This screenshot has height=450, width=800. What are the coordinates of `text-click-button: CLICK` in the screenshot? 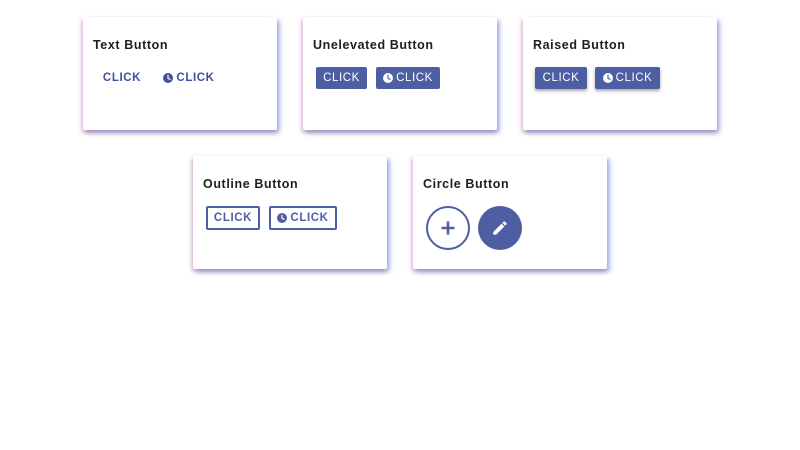 It's located at (122, 78).